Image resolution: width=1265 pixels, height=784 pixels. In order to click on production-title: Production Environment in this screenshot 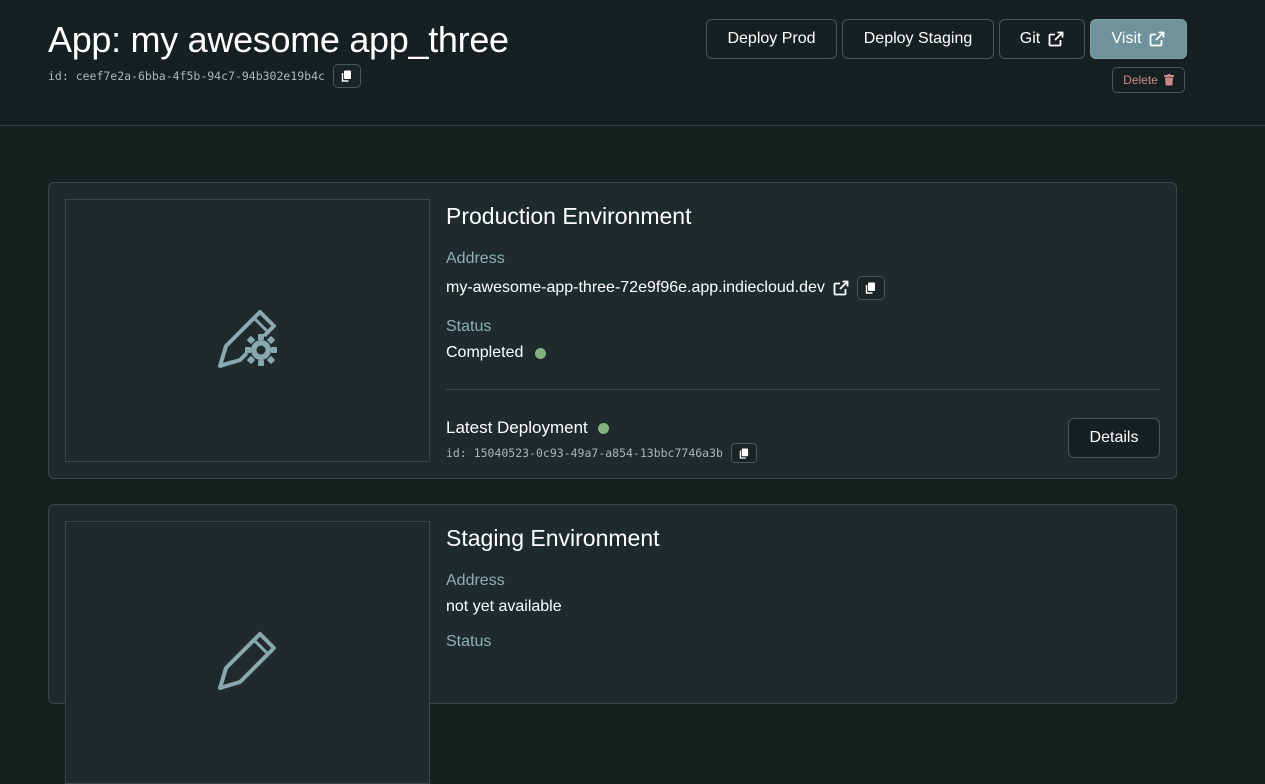, I will do `click(569, 216)`.